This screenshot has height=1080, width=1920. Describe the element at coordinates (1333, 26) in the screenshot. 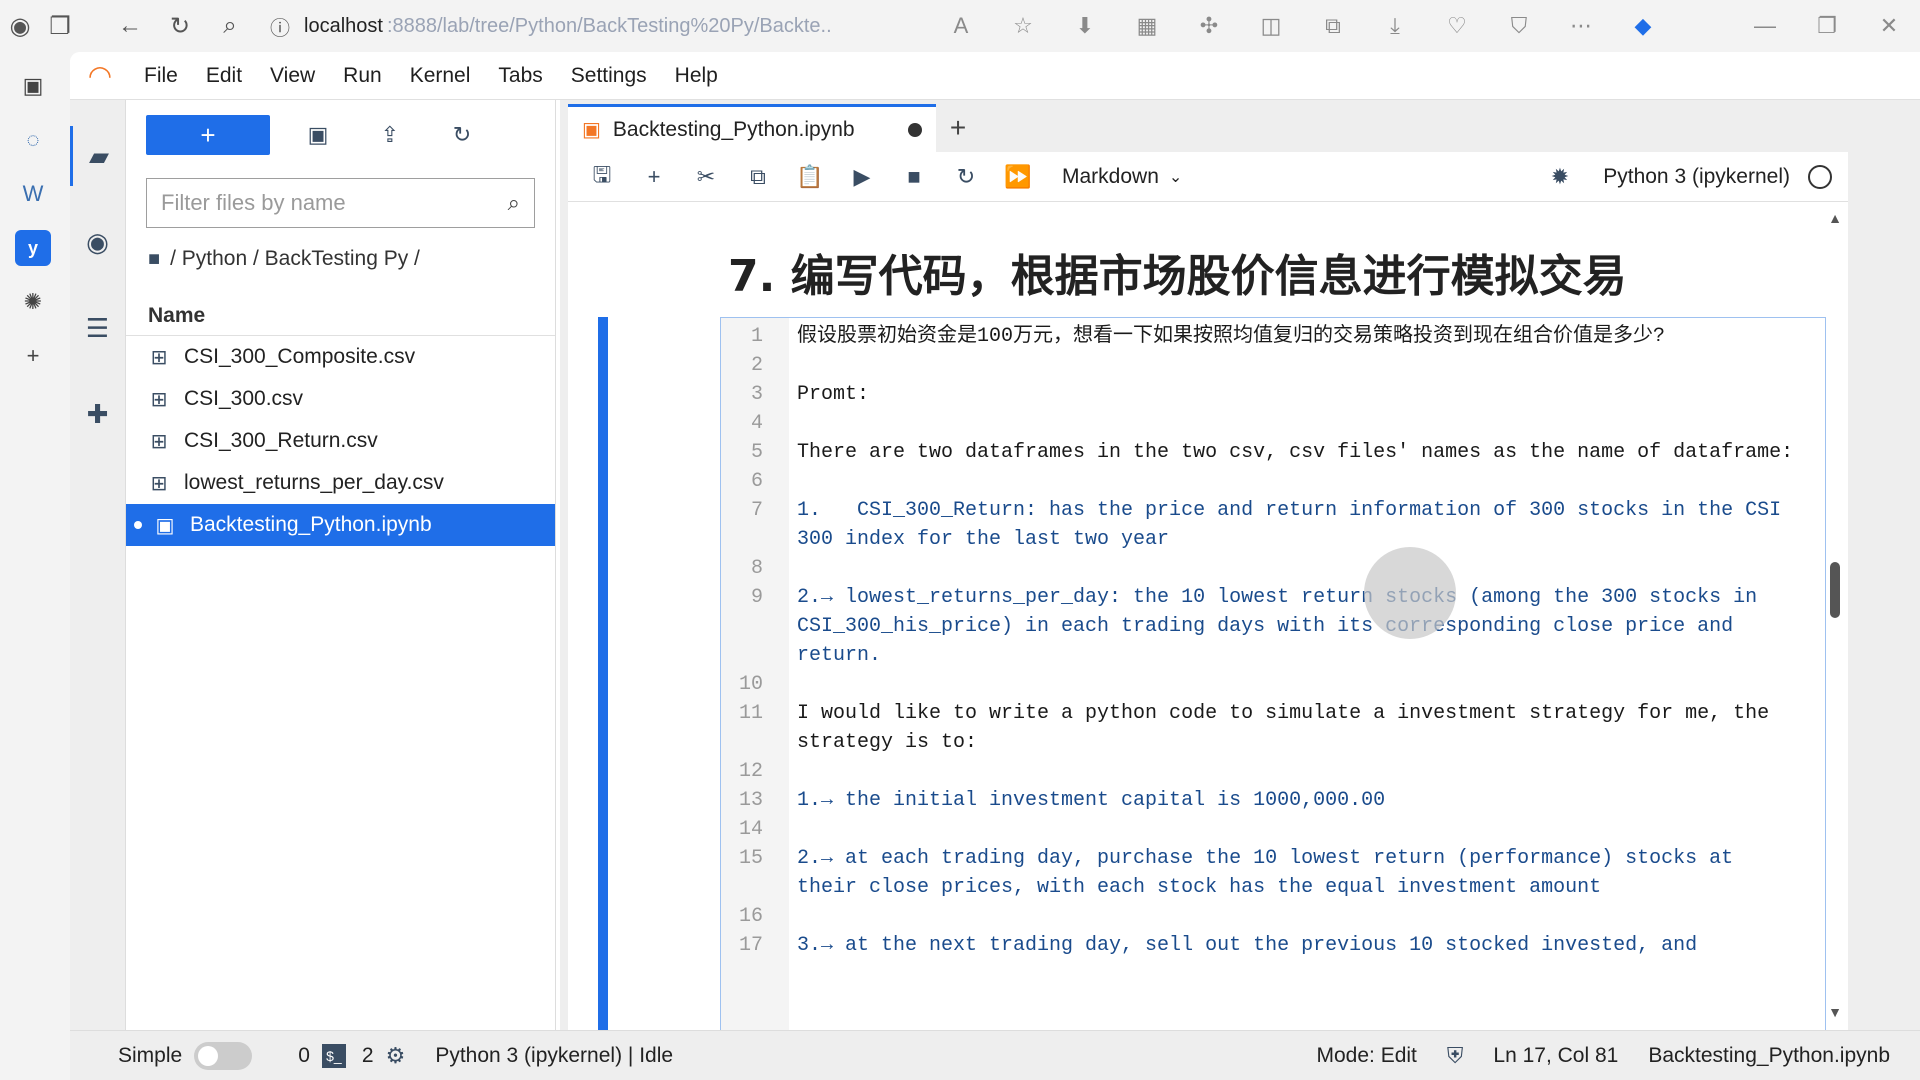

I see `collections-icon: ⧉` at that location.